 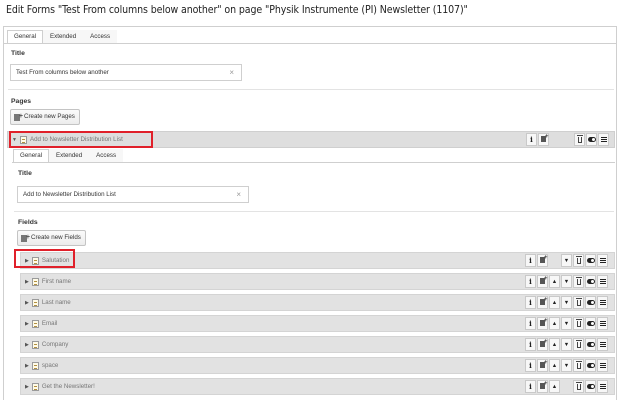 What do you see at coordinates (317, 281) in the screenshot?
I see `field-record-row: ▶ First name i ▲▼` at bounding box center [317, 281].